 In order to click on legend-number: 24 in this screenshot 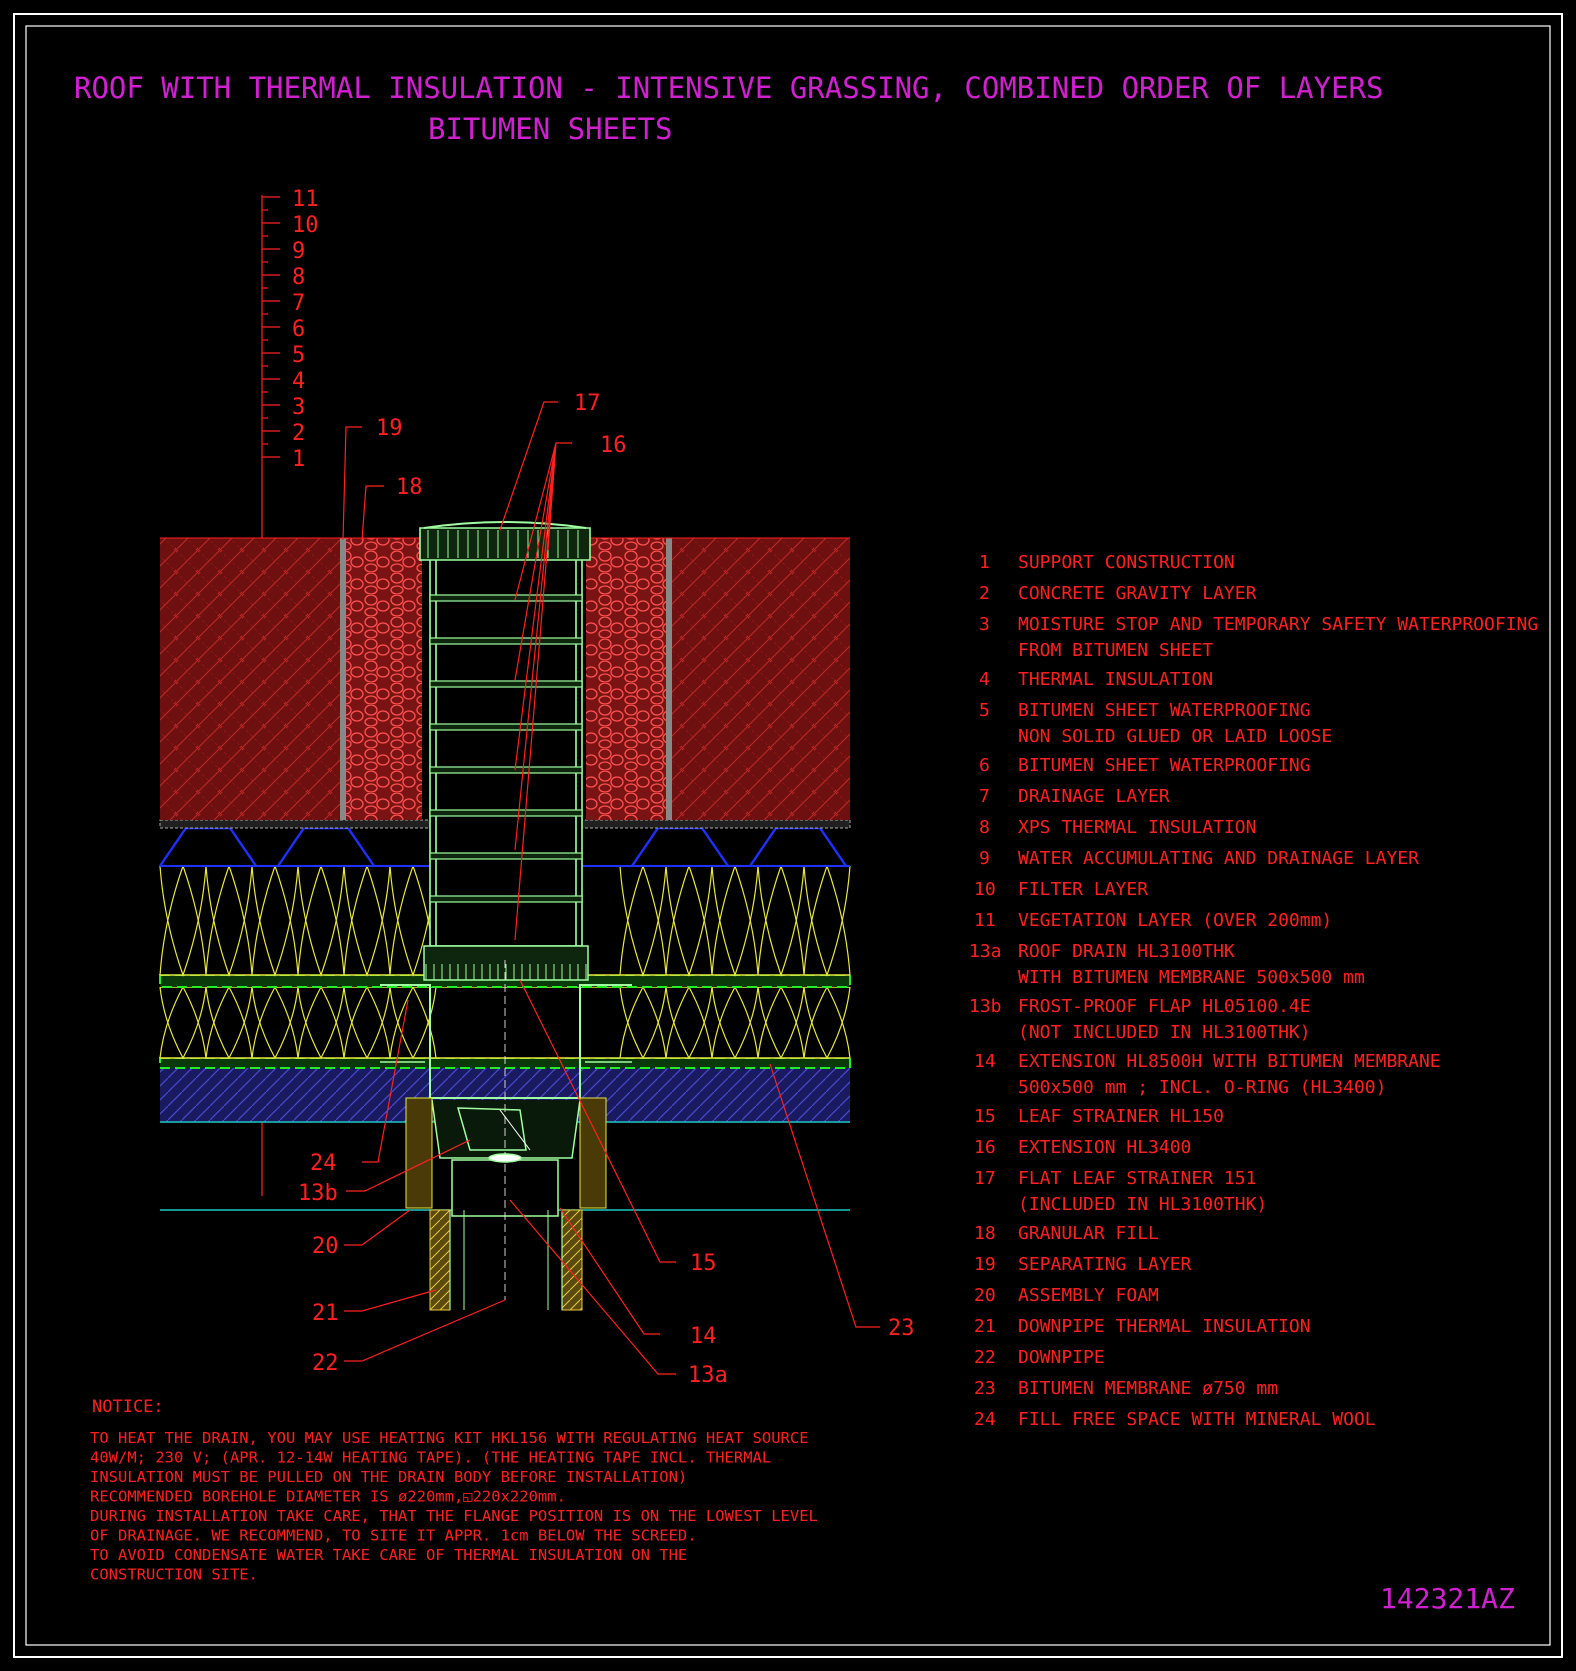, I will do `click(985, 1419)`.